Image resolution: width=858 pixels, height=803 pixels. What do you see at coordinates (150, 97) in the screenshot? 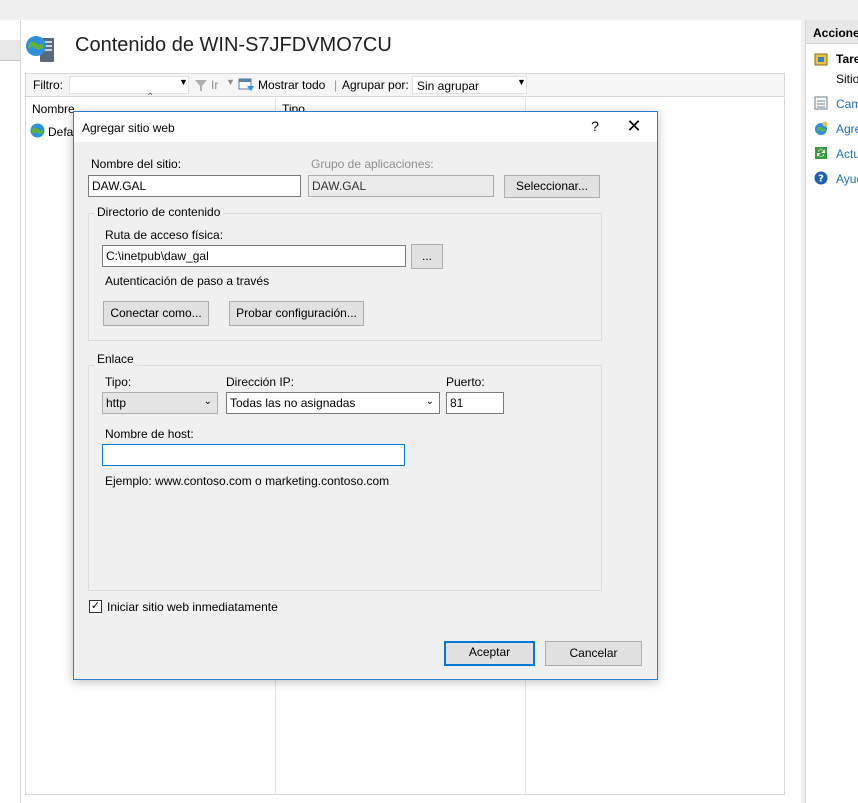
I see `sort-up-icon: ⌃` at bounding box center [150, 97].